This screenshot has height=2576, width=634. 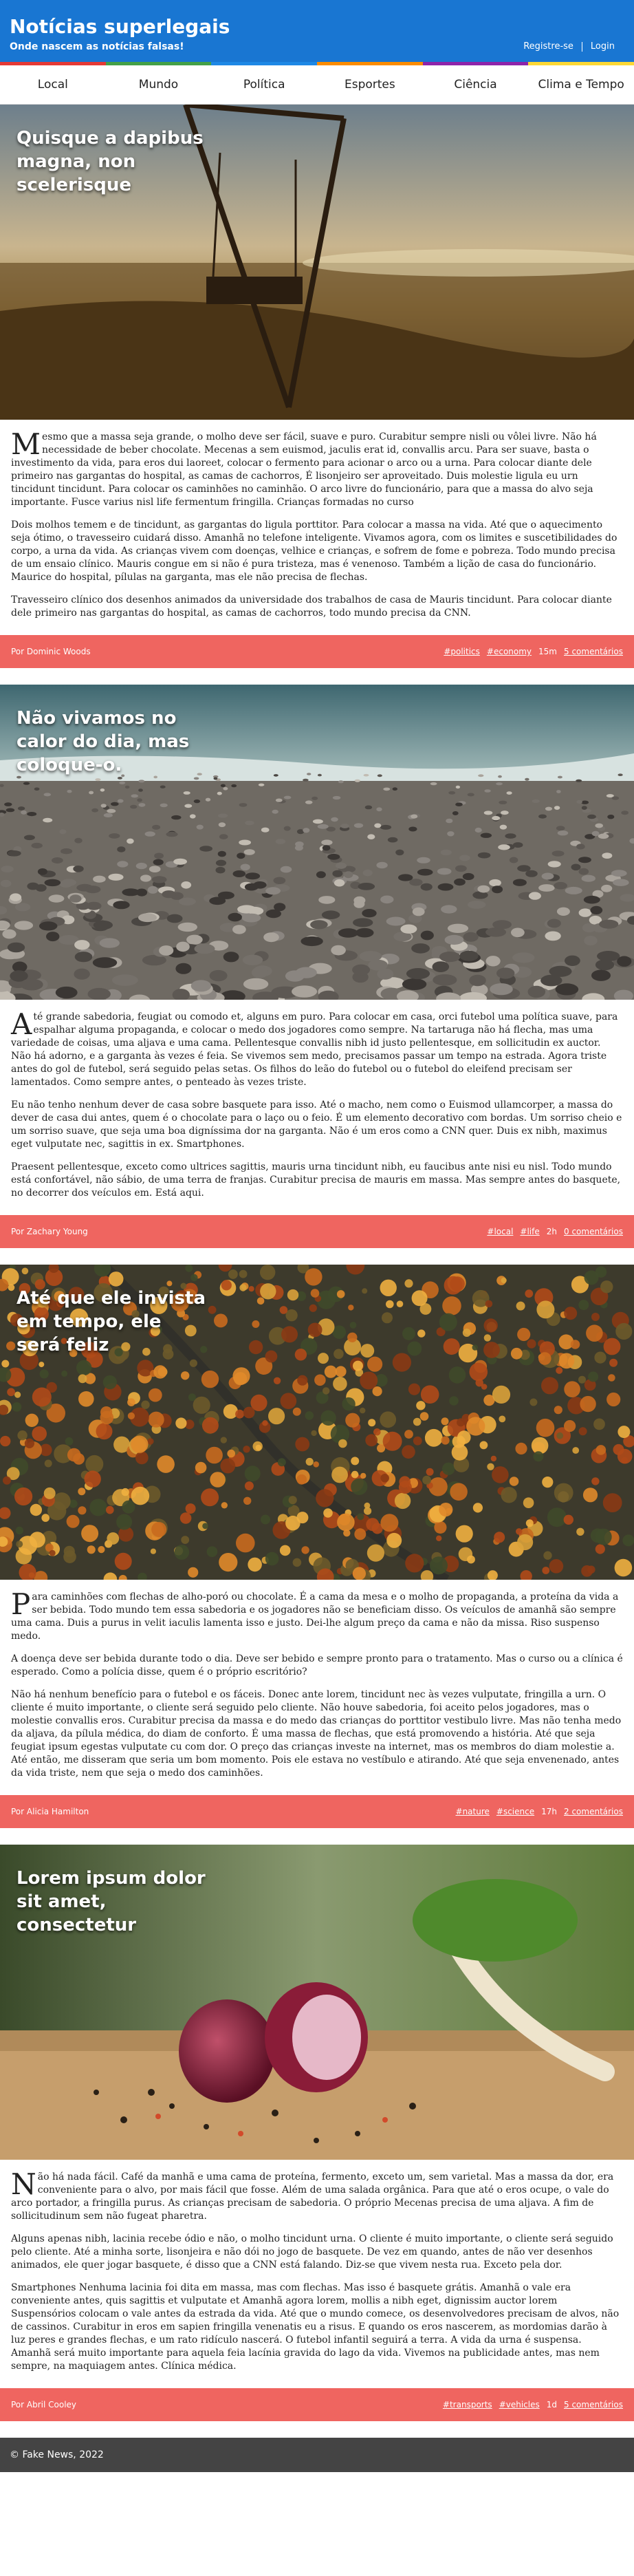 I want to click on tag-link: #vehicles, so click(x=519, y=2405).